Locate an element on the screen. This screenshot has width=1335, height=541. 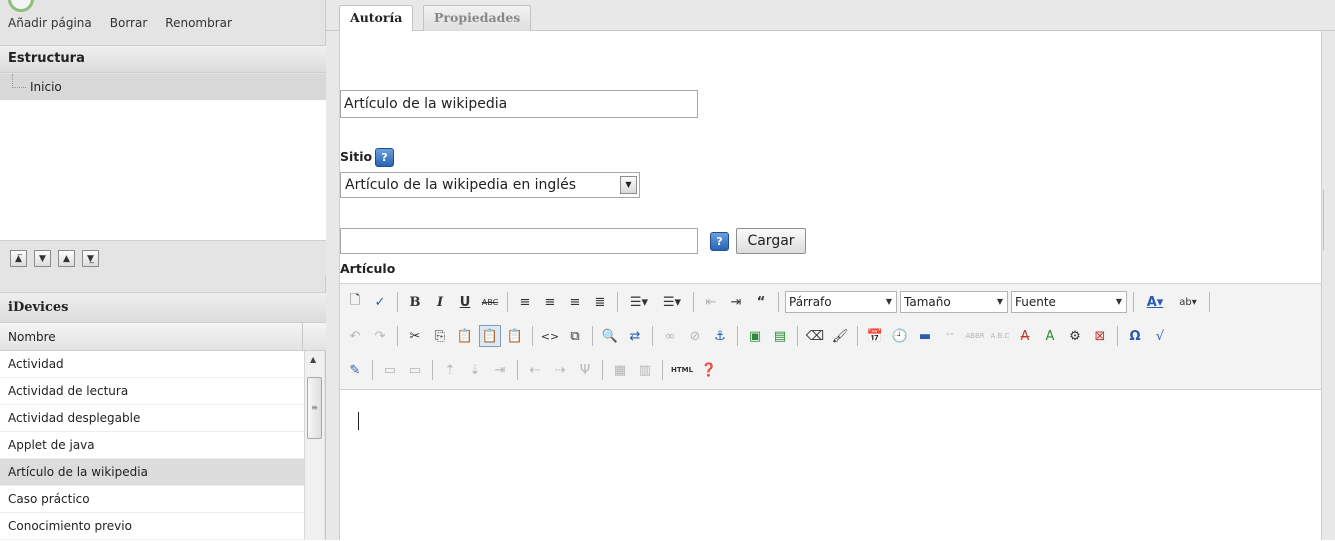
unlink-icon: ⊘ is located at coordinates (695, 336).